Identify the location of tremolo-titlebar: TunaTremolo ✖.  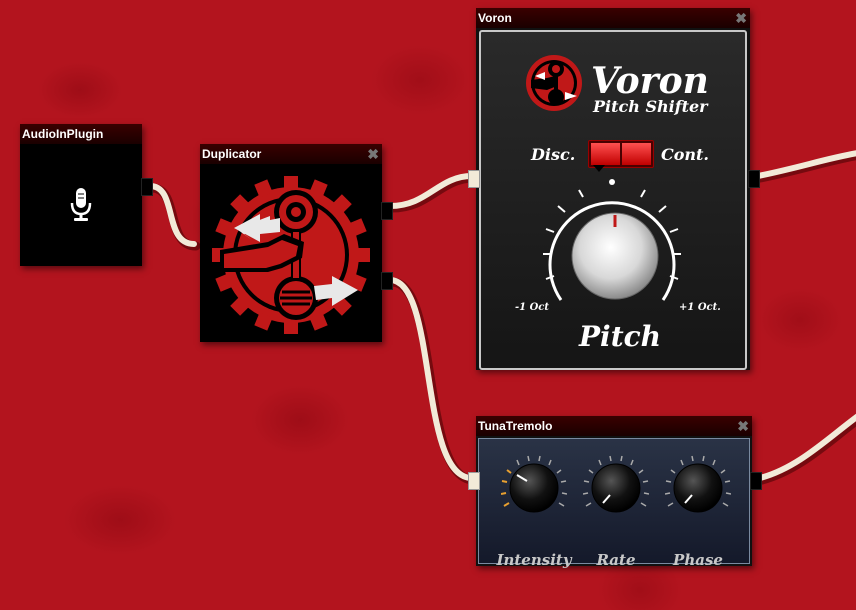
(614, 426).